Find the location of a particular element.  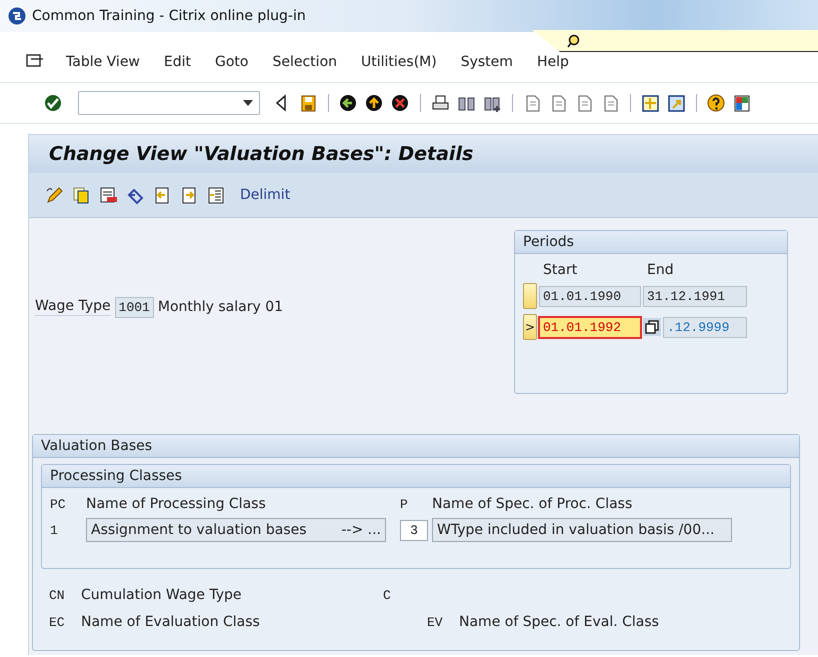

back-icon is located at coordinates (348, 103).